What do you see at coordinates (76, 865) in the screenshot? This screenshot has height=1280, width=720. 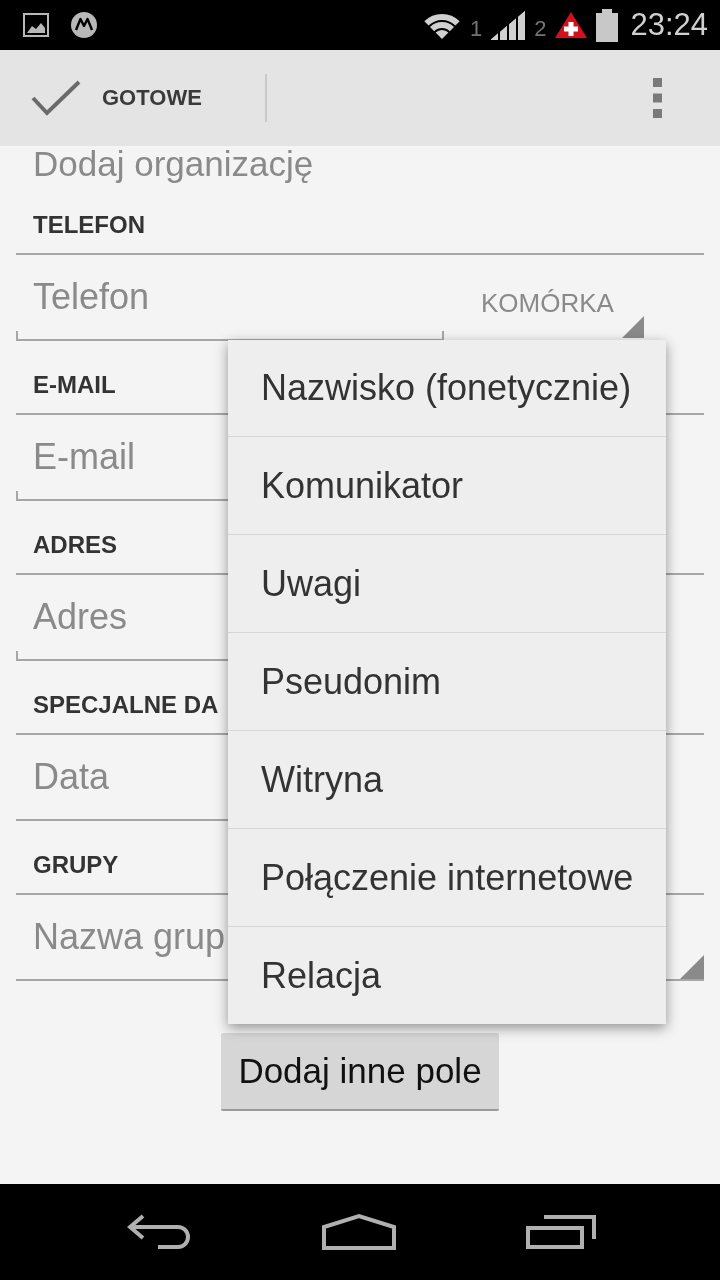 I see `section-header: GRUPY` at bounding box center [76, 865].